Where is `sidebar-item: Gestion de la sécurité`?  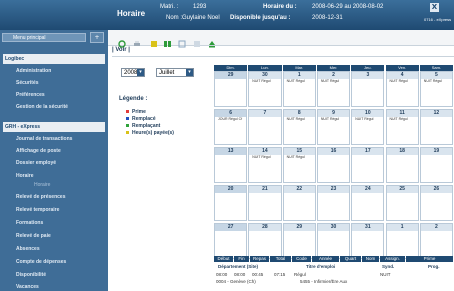
sidebar-item: Gestion de la sécurité is located at coordinates (42, 107).